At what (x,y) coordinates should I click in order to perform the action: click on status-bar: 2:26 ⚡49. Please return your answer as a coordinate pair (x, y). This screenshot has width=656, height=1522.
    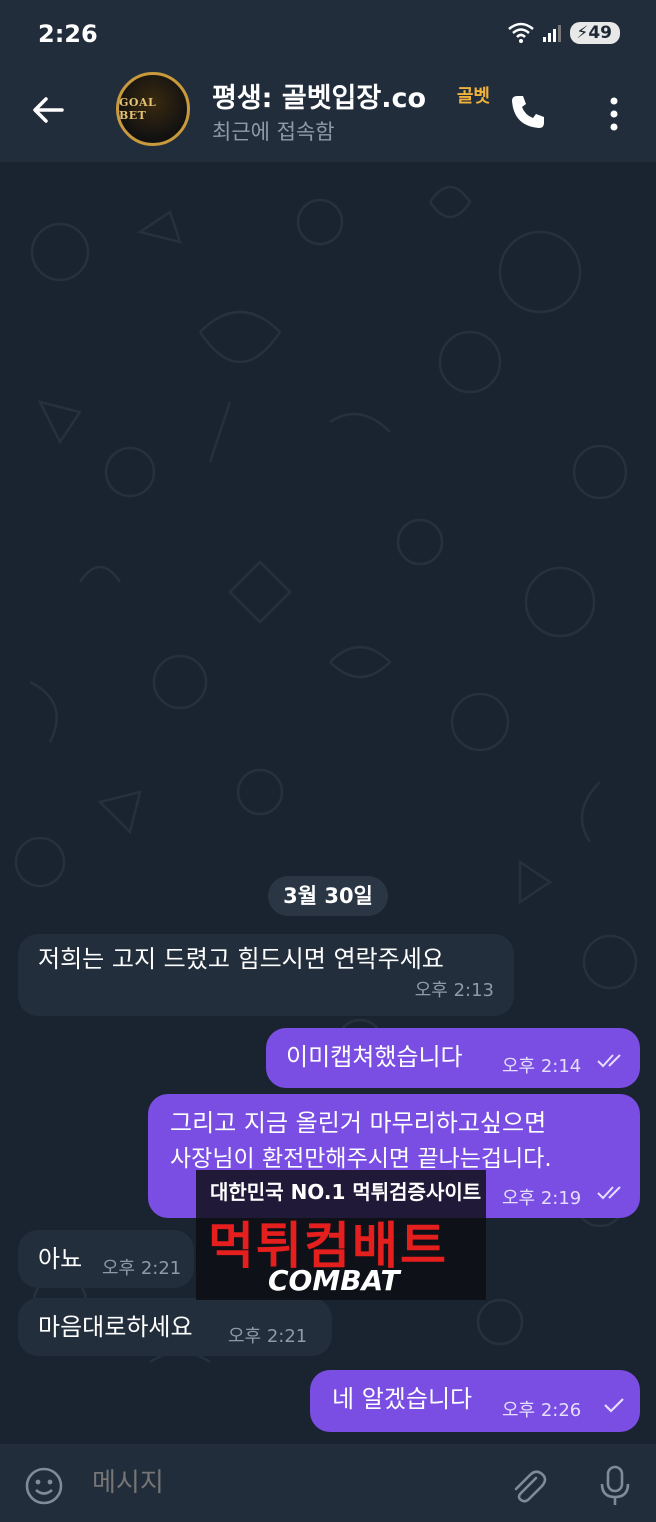
    Looking at the image, I should click on (328, 35).